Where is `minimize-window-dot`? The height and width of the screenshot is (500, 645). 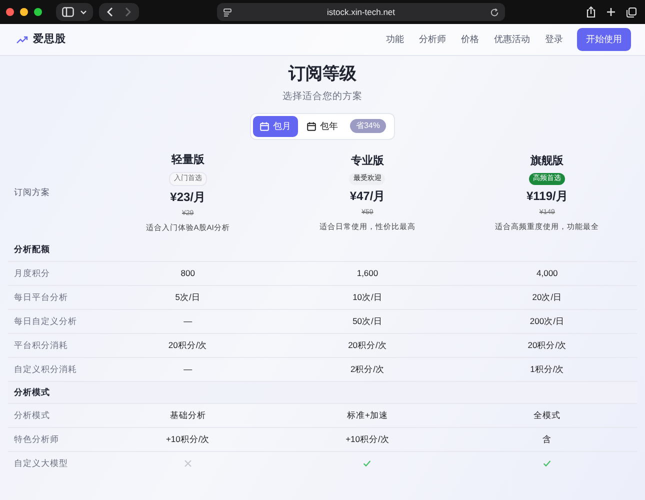
minimize-window-dot is located at coordinates (24, 12).